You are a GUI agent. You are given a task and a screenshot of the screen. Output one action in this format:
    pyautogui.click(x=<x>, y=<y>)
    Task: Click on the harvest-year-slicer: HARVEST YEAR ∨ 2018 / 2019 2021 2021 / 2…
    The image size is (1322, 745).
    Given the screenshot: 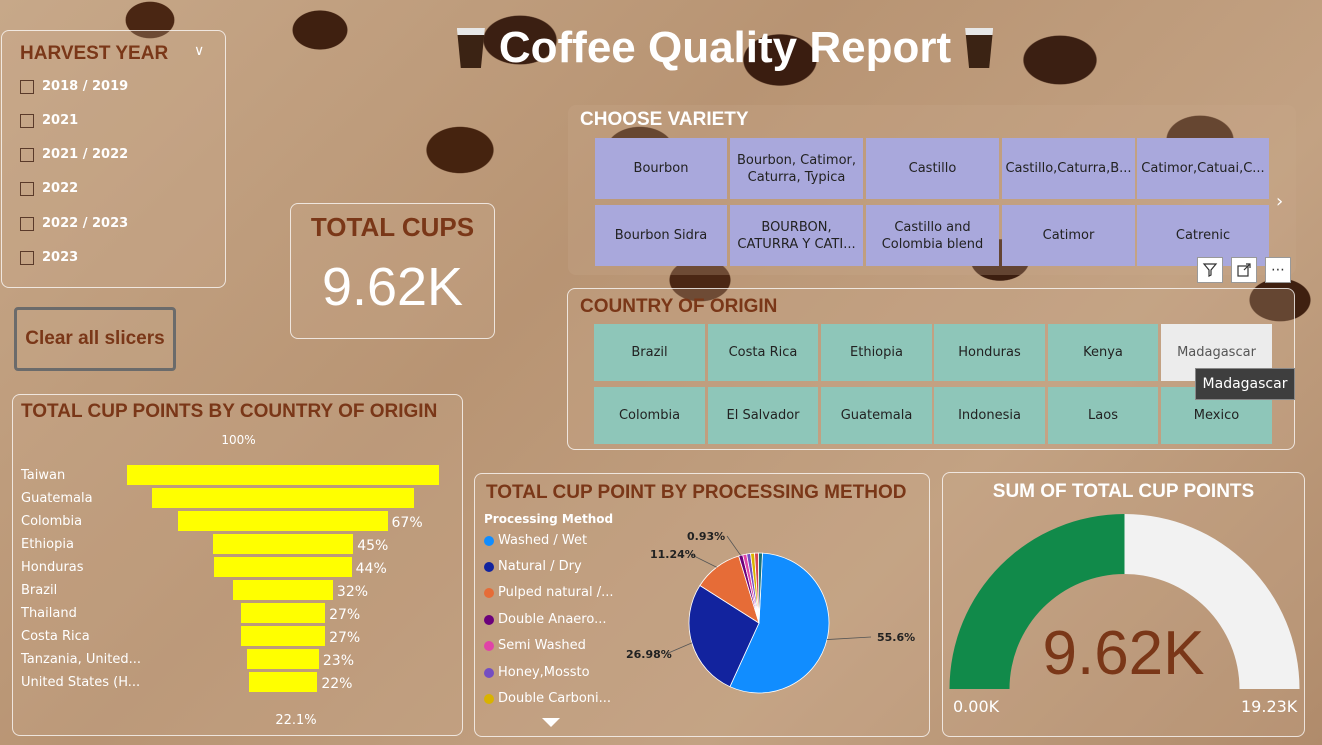 What is the action you would take?
    pyautogui.click(x=113, y=159)
    